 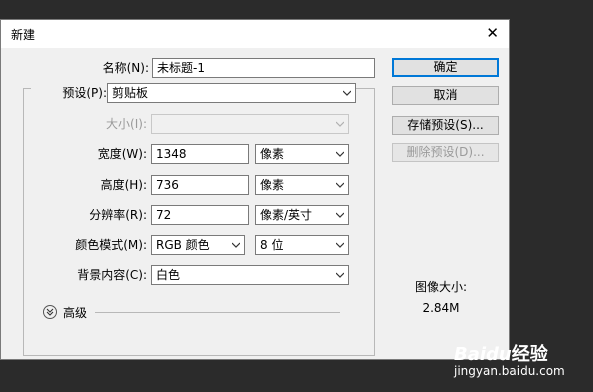 I want to click on height-input: 736, so click(x=200, y=185).